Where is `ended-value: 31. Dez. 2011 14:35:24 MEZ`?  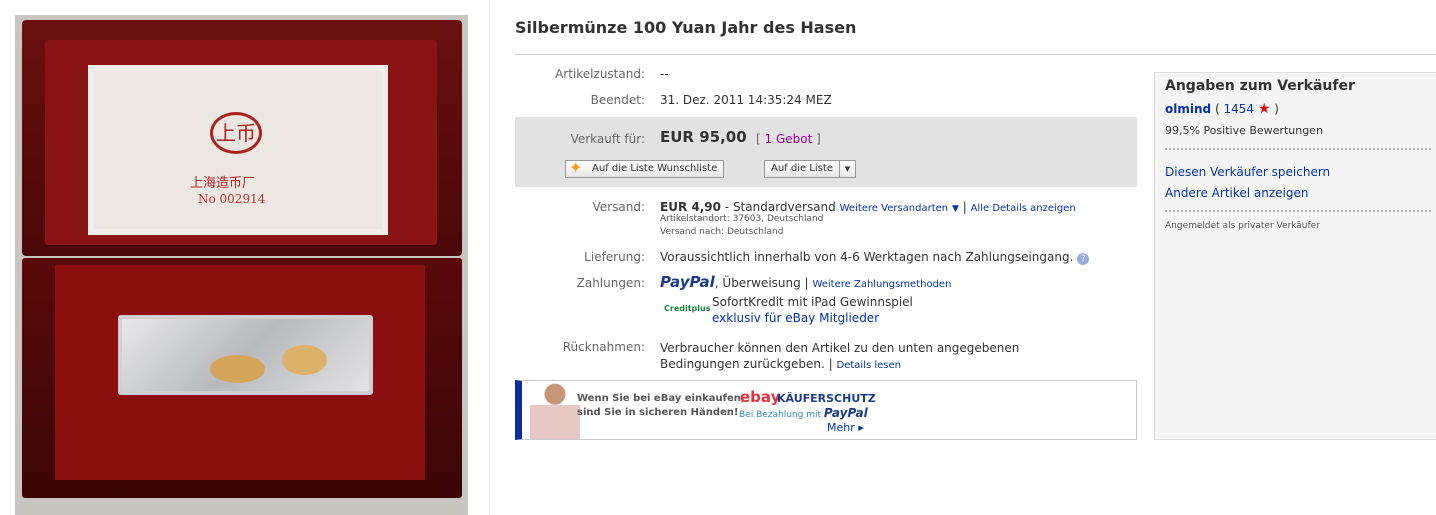
ended-value: 31. Dez. 2011 14:35:24 MEZ is located at coordinates (746, 100).